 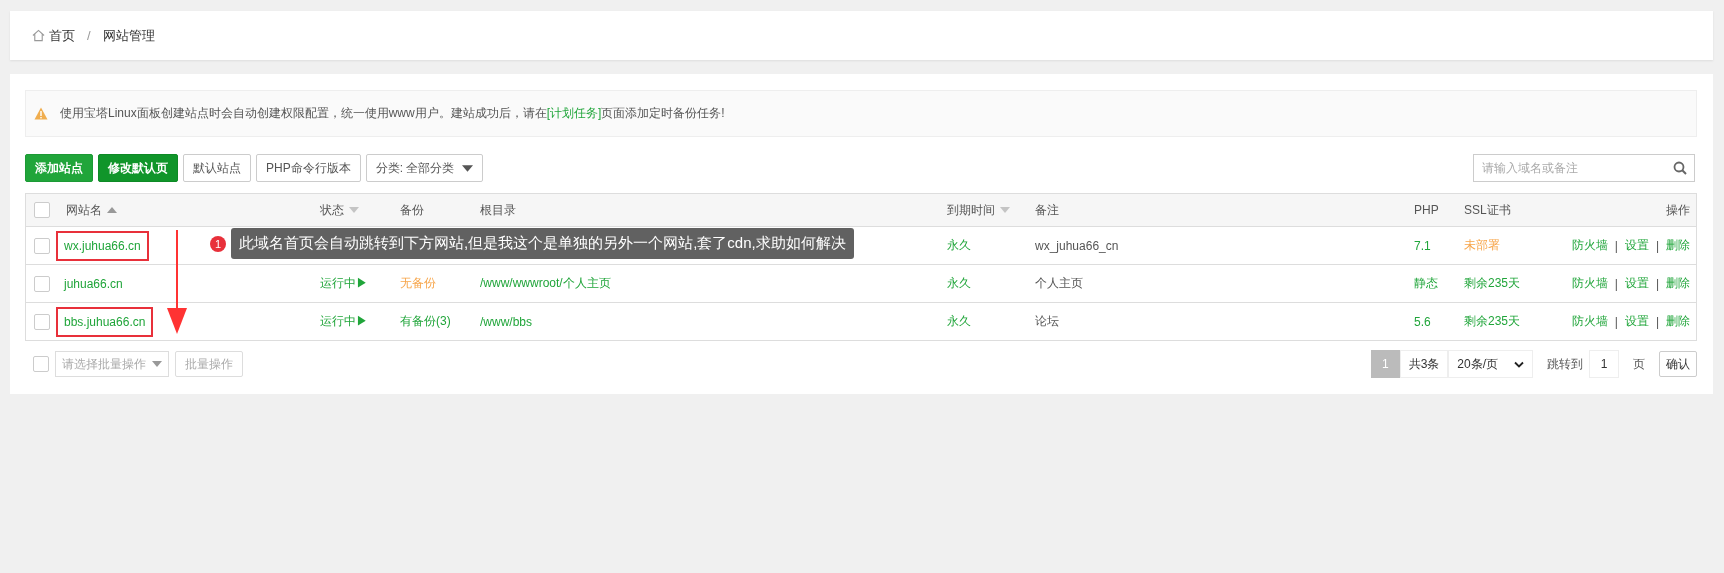 I want to click on php-version-link: 5.6, so click(x=1422, y=321).